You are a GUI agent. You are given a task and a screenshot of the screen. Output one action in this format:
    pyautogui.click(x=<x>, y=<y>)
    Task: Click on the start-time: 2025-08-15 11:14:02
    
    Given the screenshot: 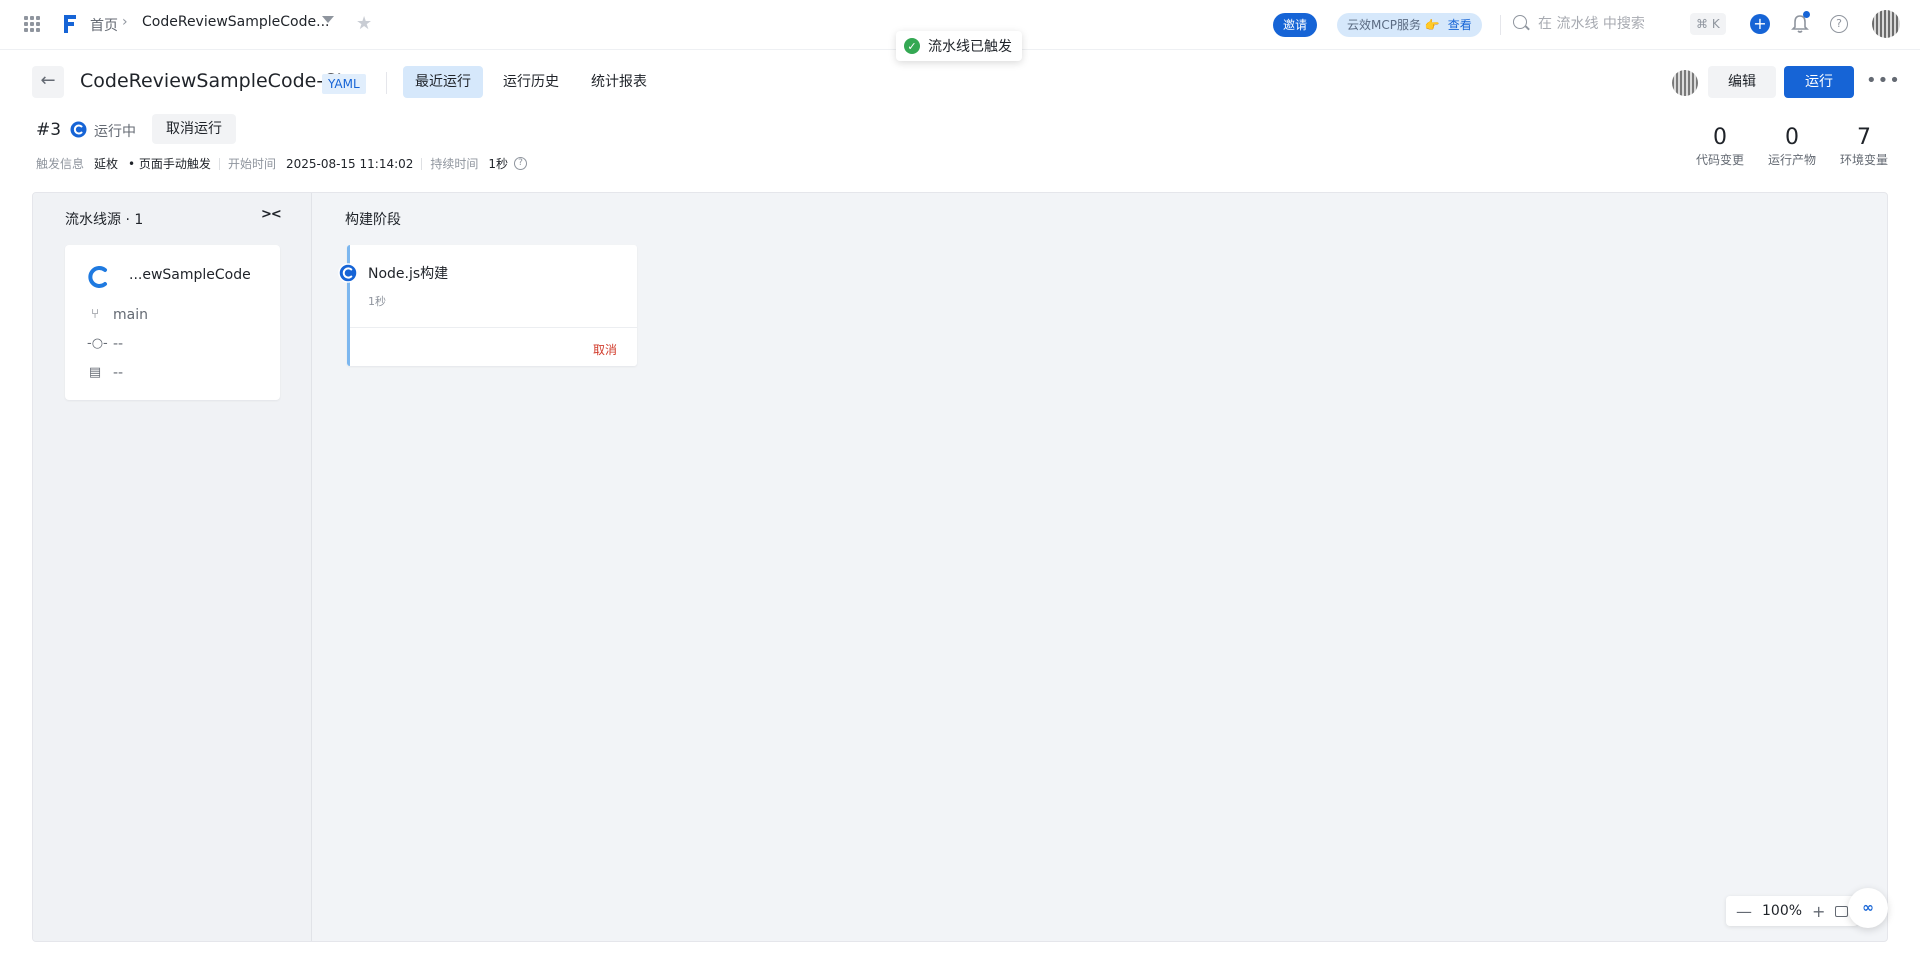 What is the action you would take?
    pyautogui.click(x=349, y=163)
    